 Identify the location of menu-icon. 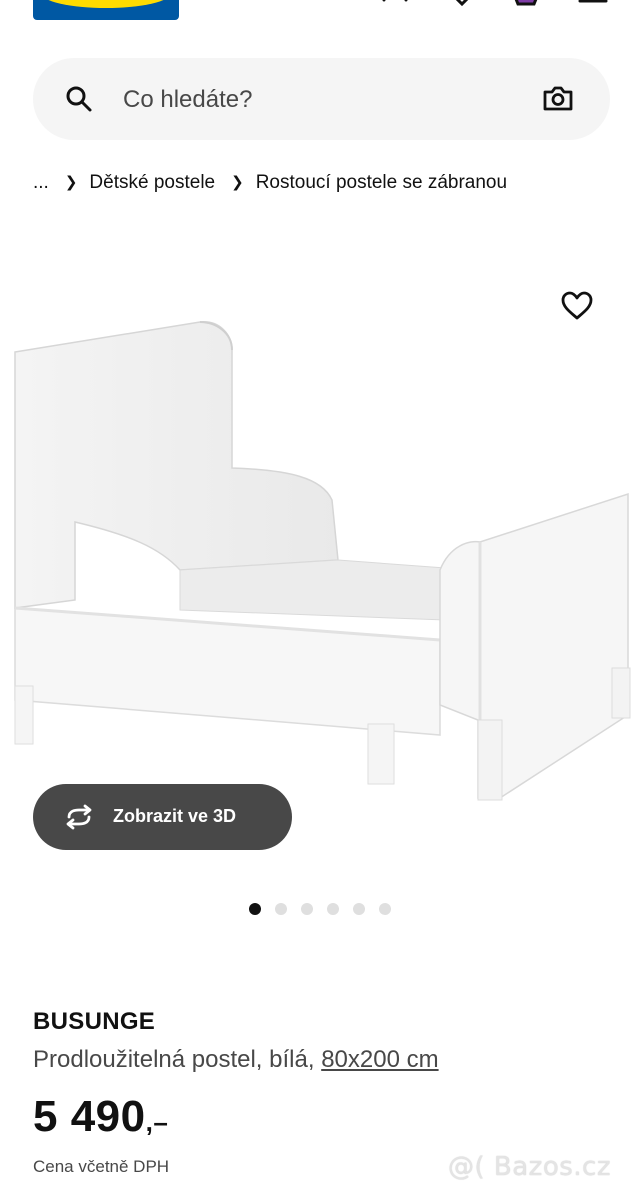
(593, 4).